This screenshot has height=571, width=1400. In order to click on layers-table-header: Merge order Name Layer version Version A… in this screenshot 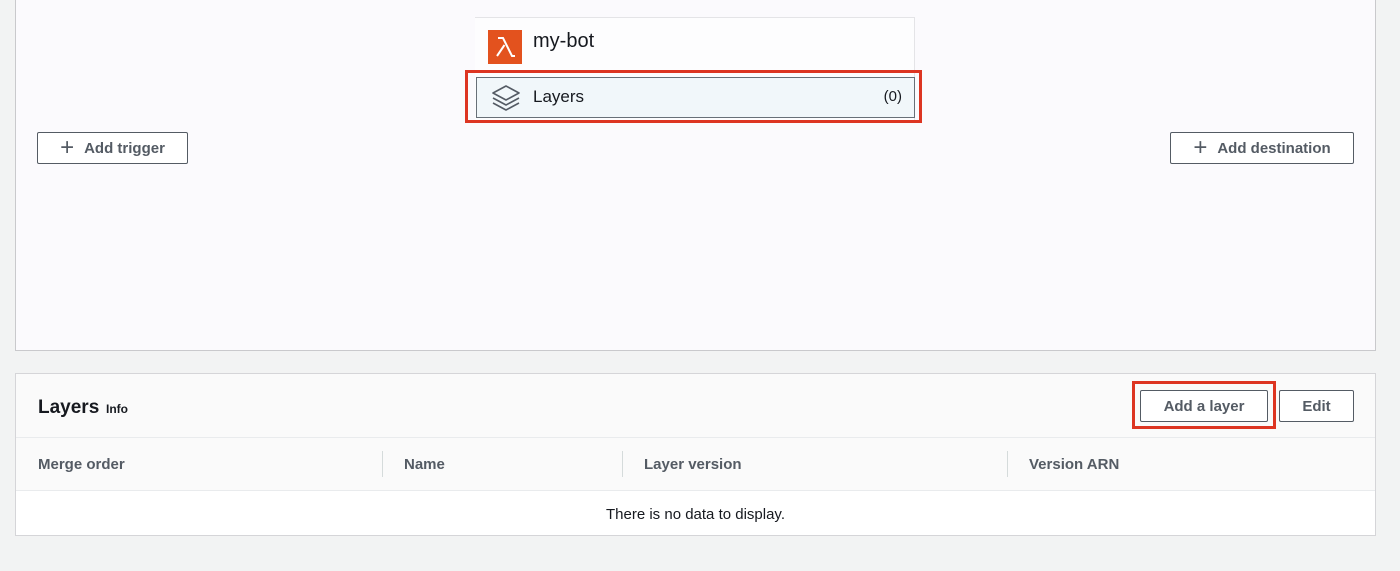, I will do `click(695, 464)`.